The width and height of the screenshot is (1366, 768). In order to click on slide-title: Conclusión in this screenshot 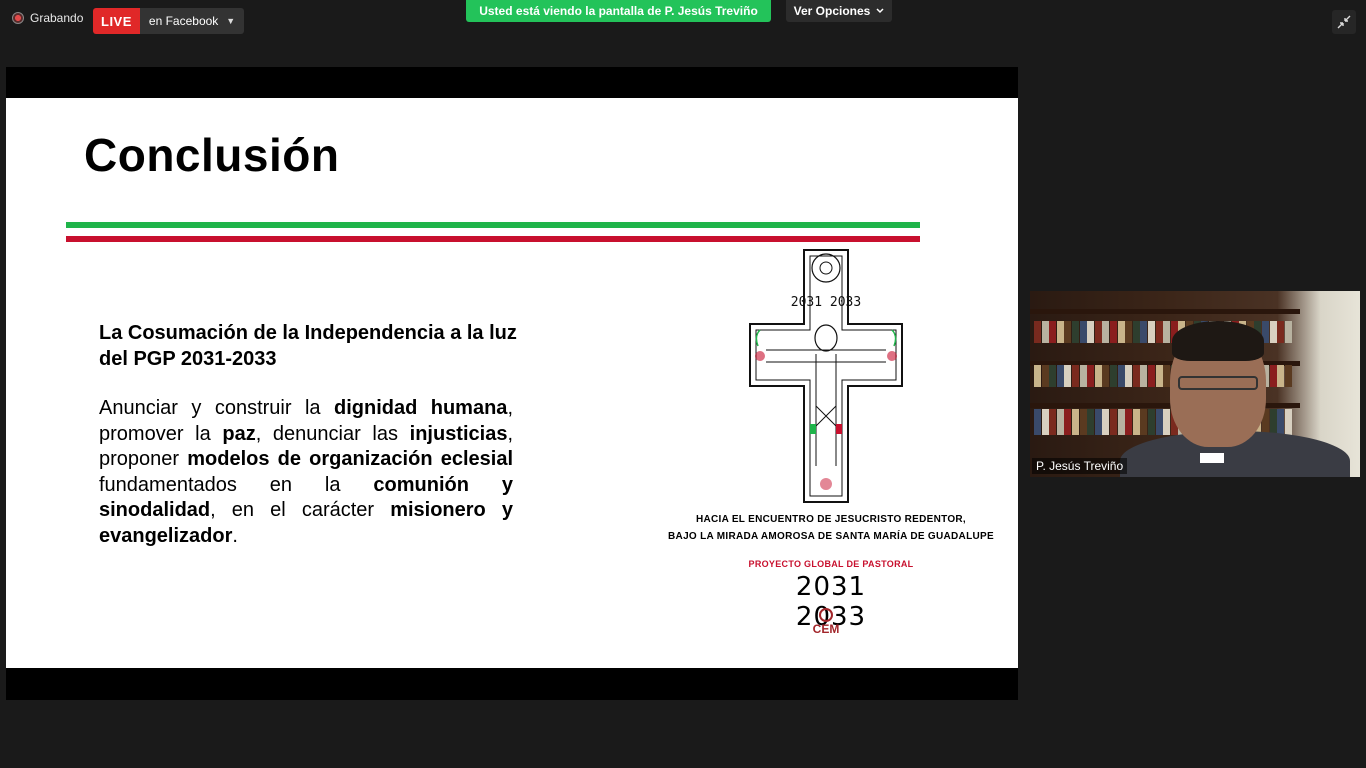, I will do `click(212, 155)`.